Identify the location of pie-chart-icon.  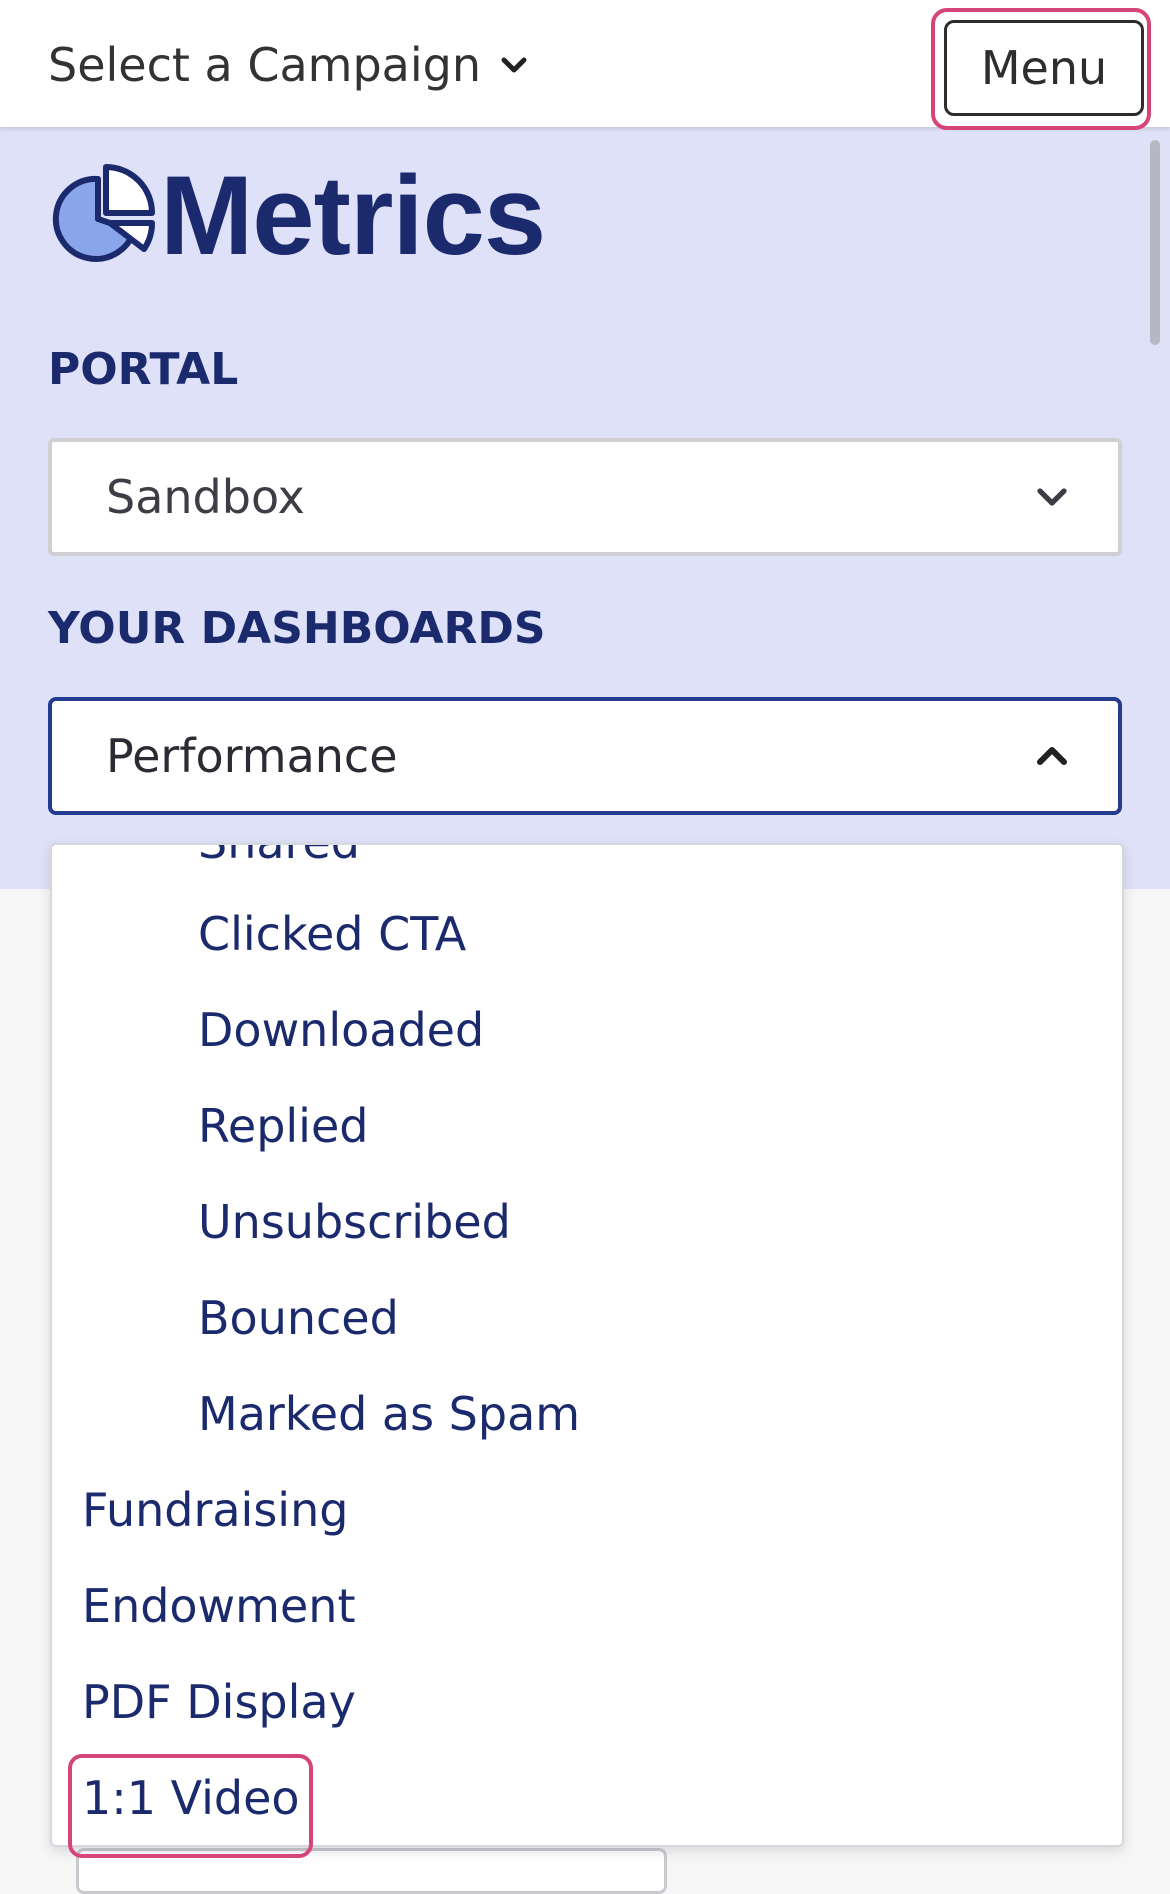
(104, 213).